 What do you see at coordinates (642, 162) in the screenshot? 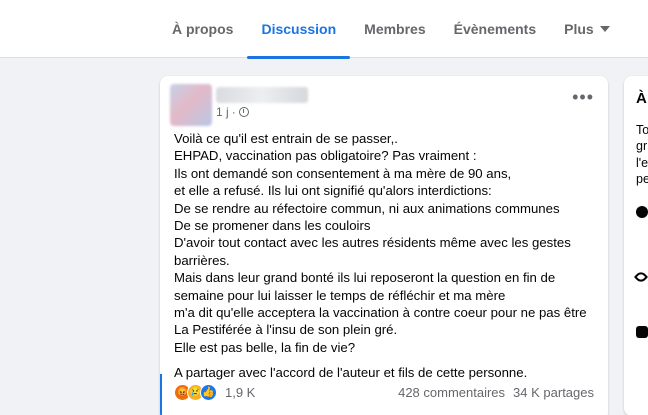
I see `sidebar-line: l'e` at bounding box center [642, 162].